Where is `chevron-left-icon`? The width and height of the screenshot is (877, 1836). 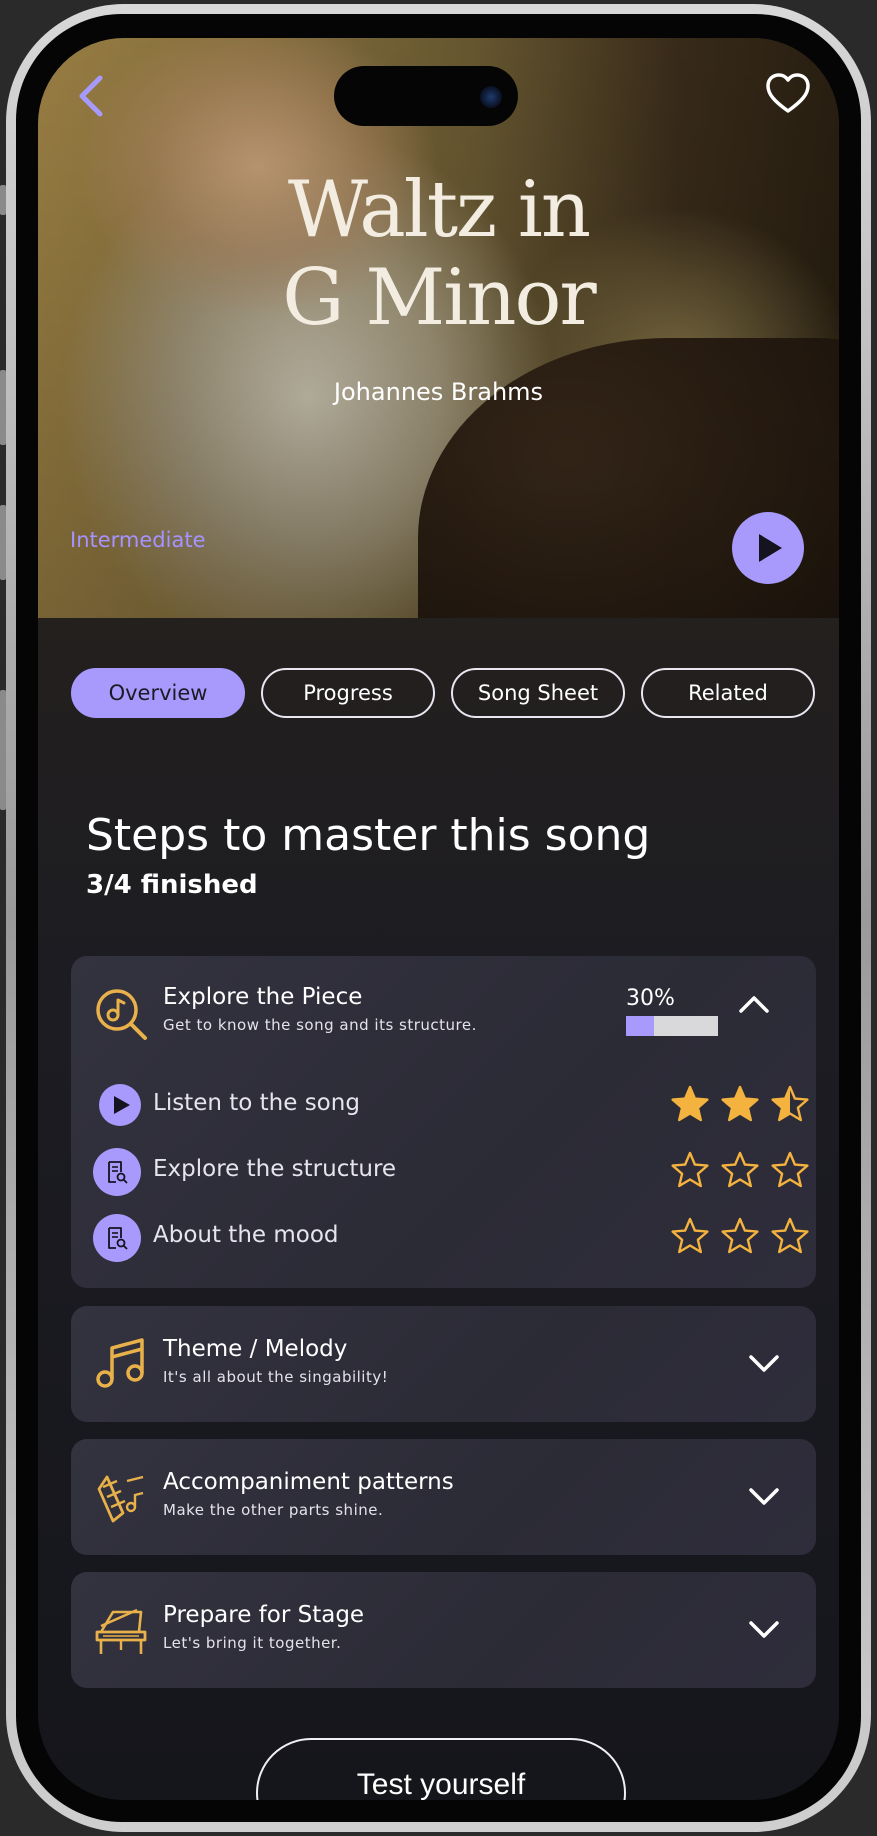
chevron-left-icon is located at coordinates (92, 96).